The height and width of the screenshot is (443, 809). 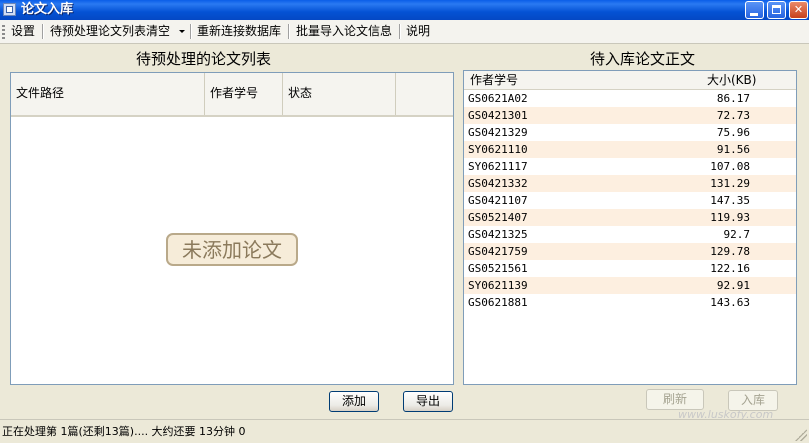 I want to click on table-row: SY0621139 92.91, so click(x=630, y=285).